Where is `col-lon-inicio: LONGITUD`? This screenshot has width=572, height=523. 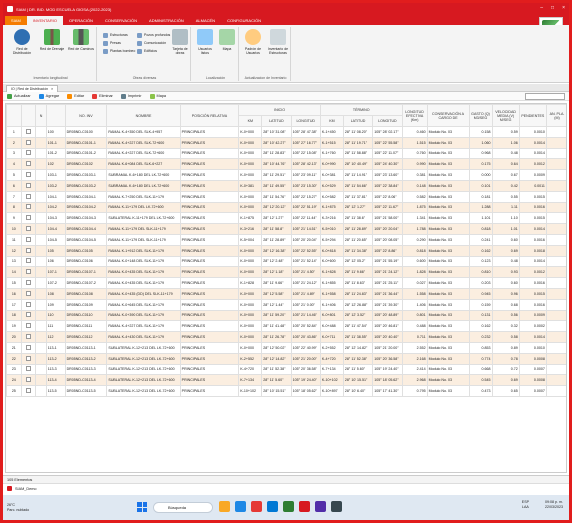 col-lon-inicio: LONGITUD is located at coordinates (305, 121).